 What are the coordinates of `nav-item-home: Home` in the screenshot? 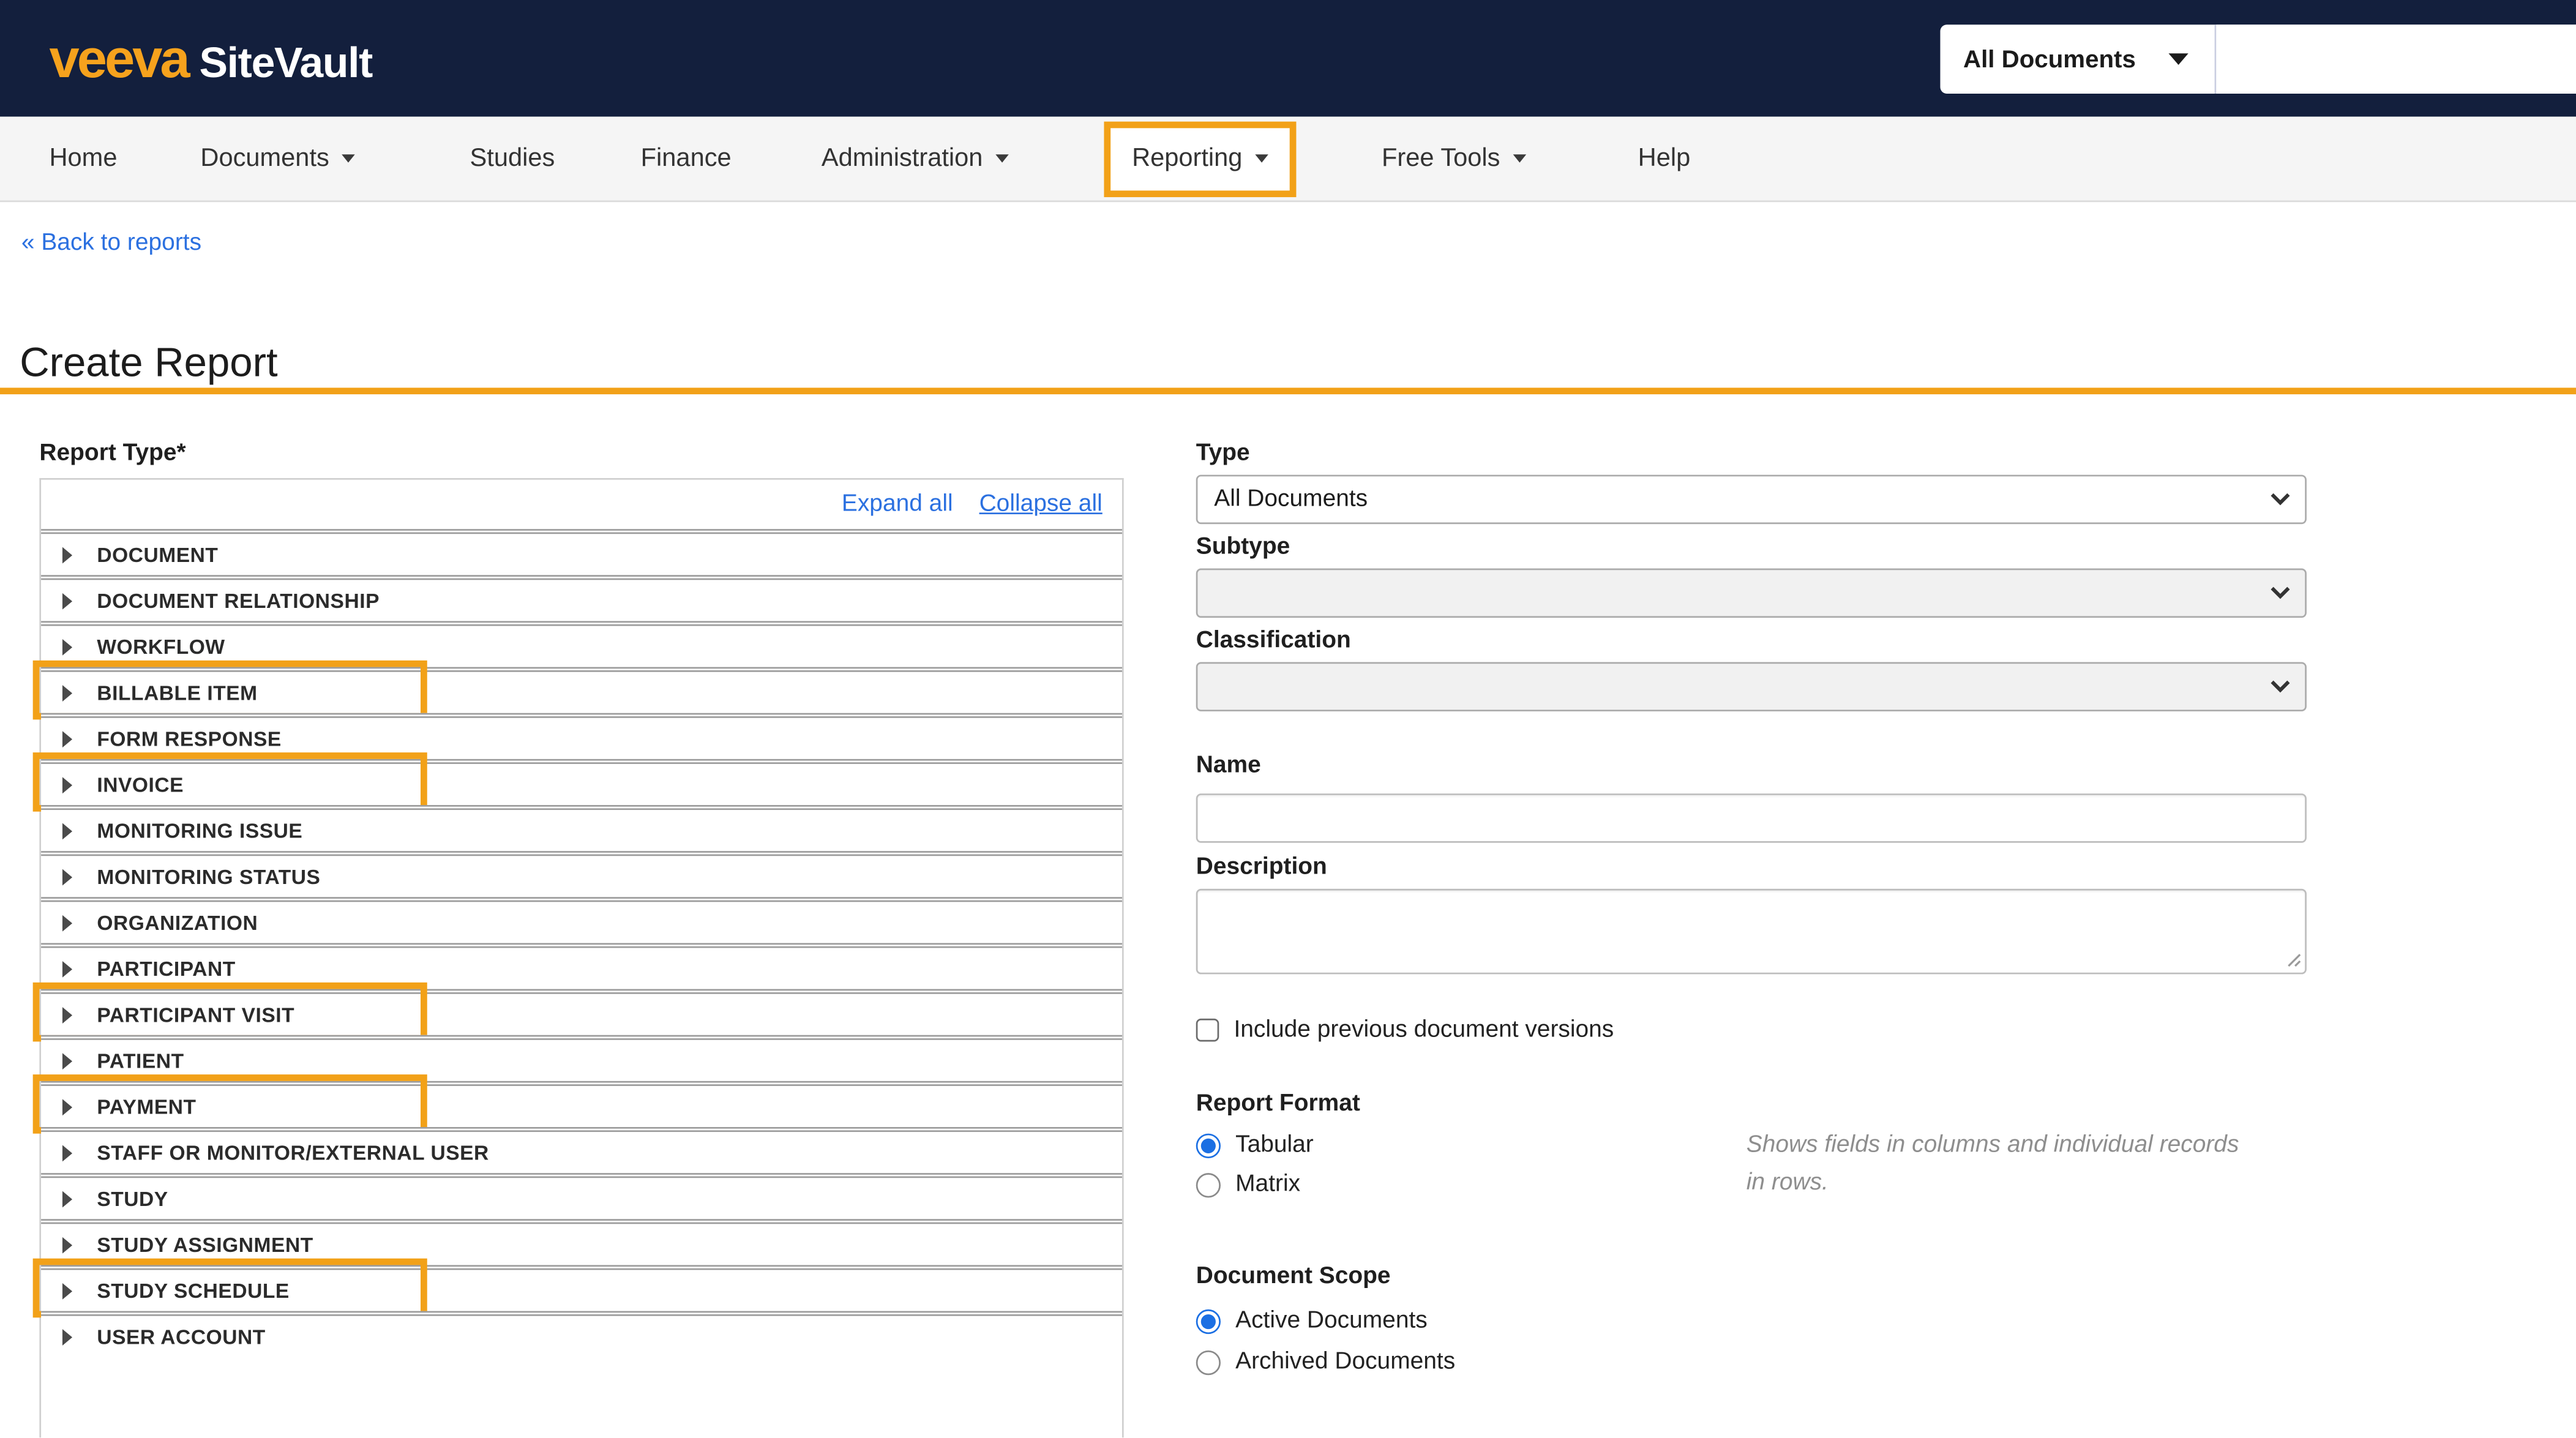 It's located at (84, 158).